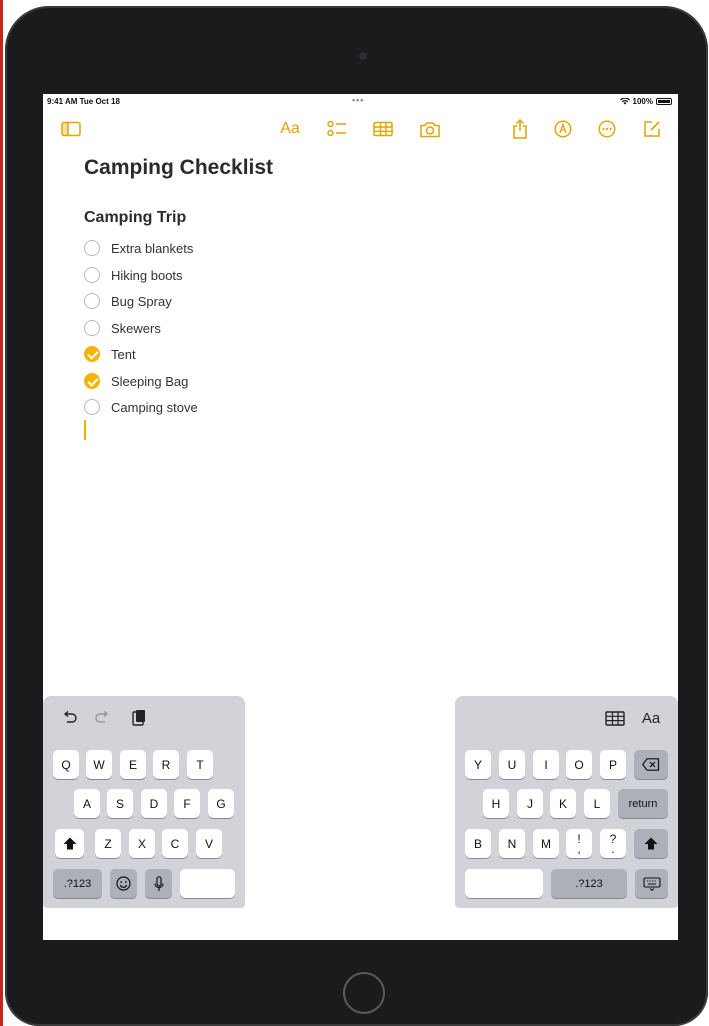  I want to click on space-key-left, so click(207, 883).